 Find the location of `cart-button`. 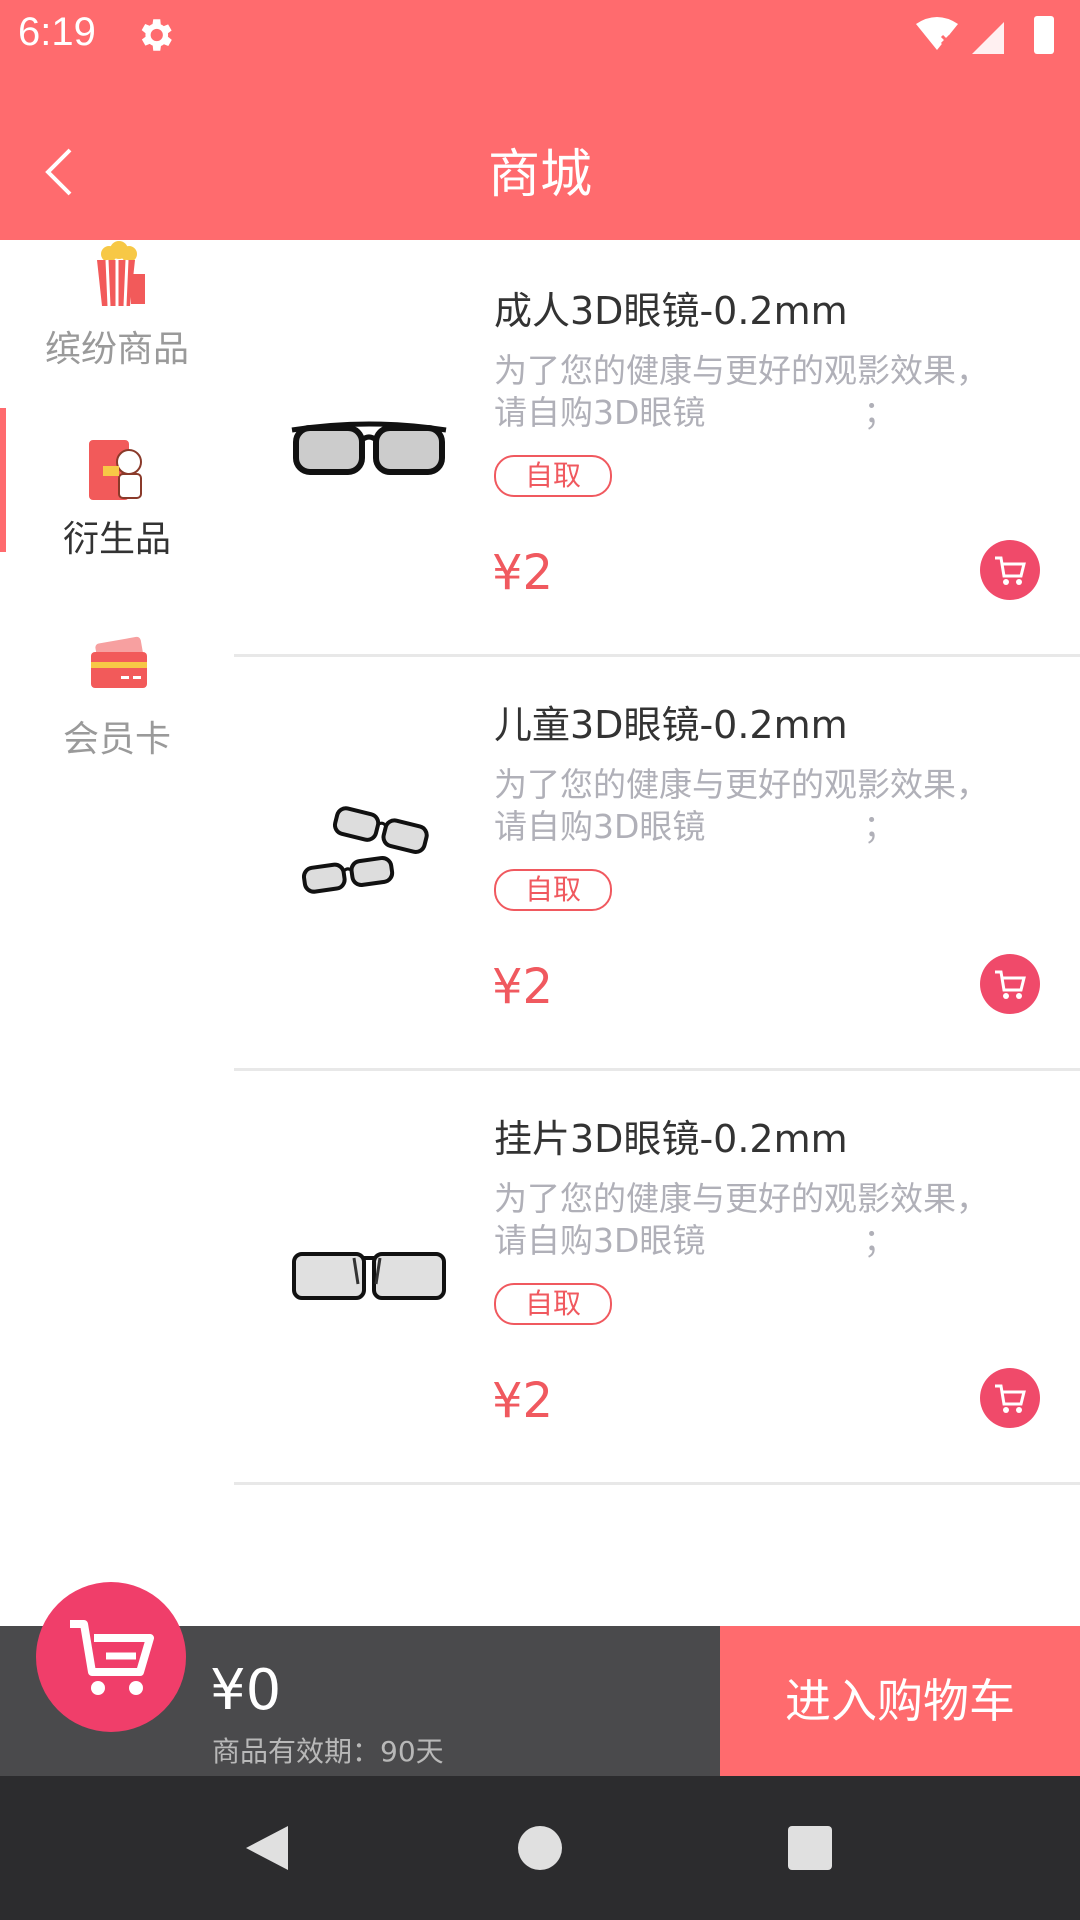

cart-button is located at coordinates (111, 1657).